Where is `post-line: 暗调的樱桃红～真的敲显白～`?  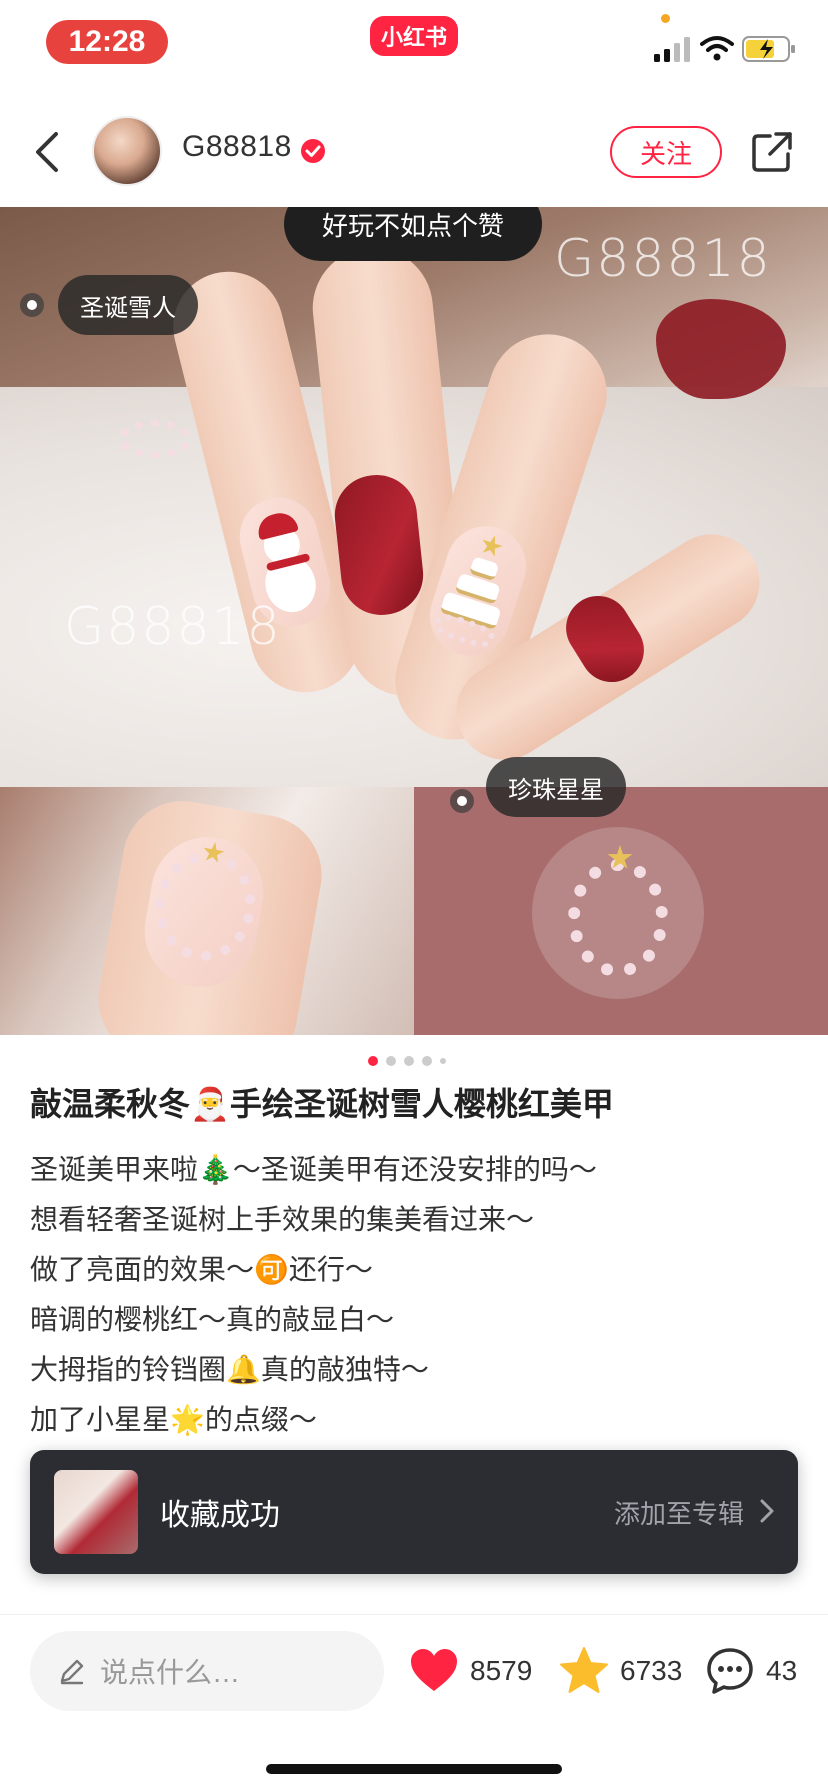
post-line: 暗调的樱桃红～真的敲显白～ is located at coordinates (212, 1319).